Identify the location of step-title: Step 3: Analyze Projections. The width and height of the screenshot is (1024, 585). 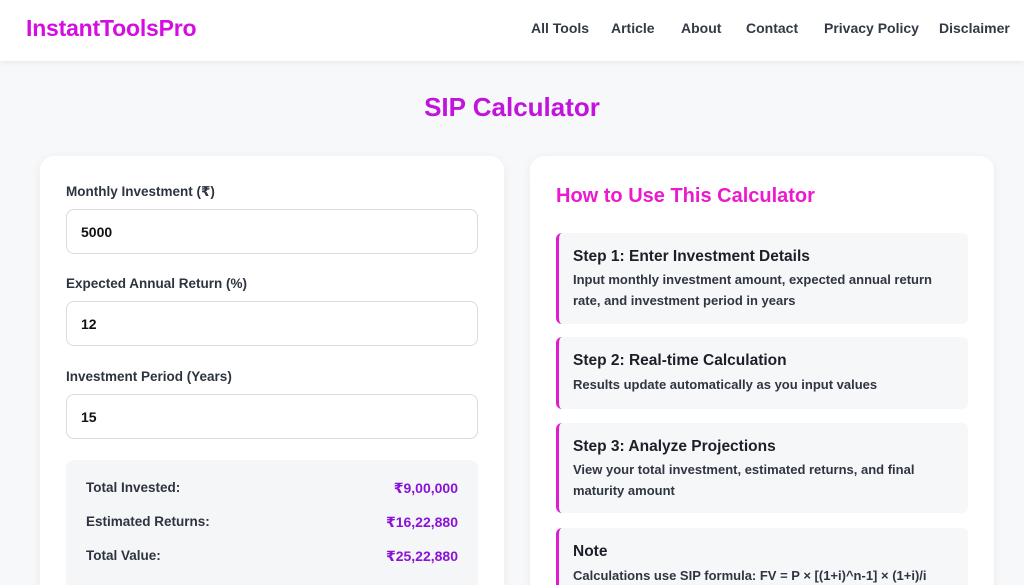
(674, 446).